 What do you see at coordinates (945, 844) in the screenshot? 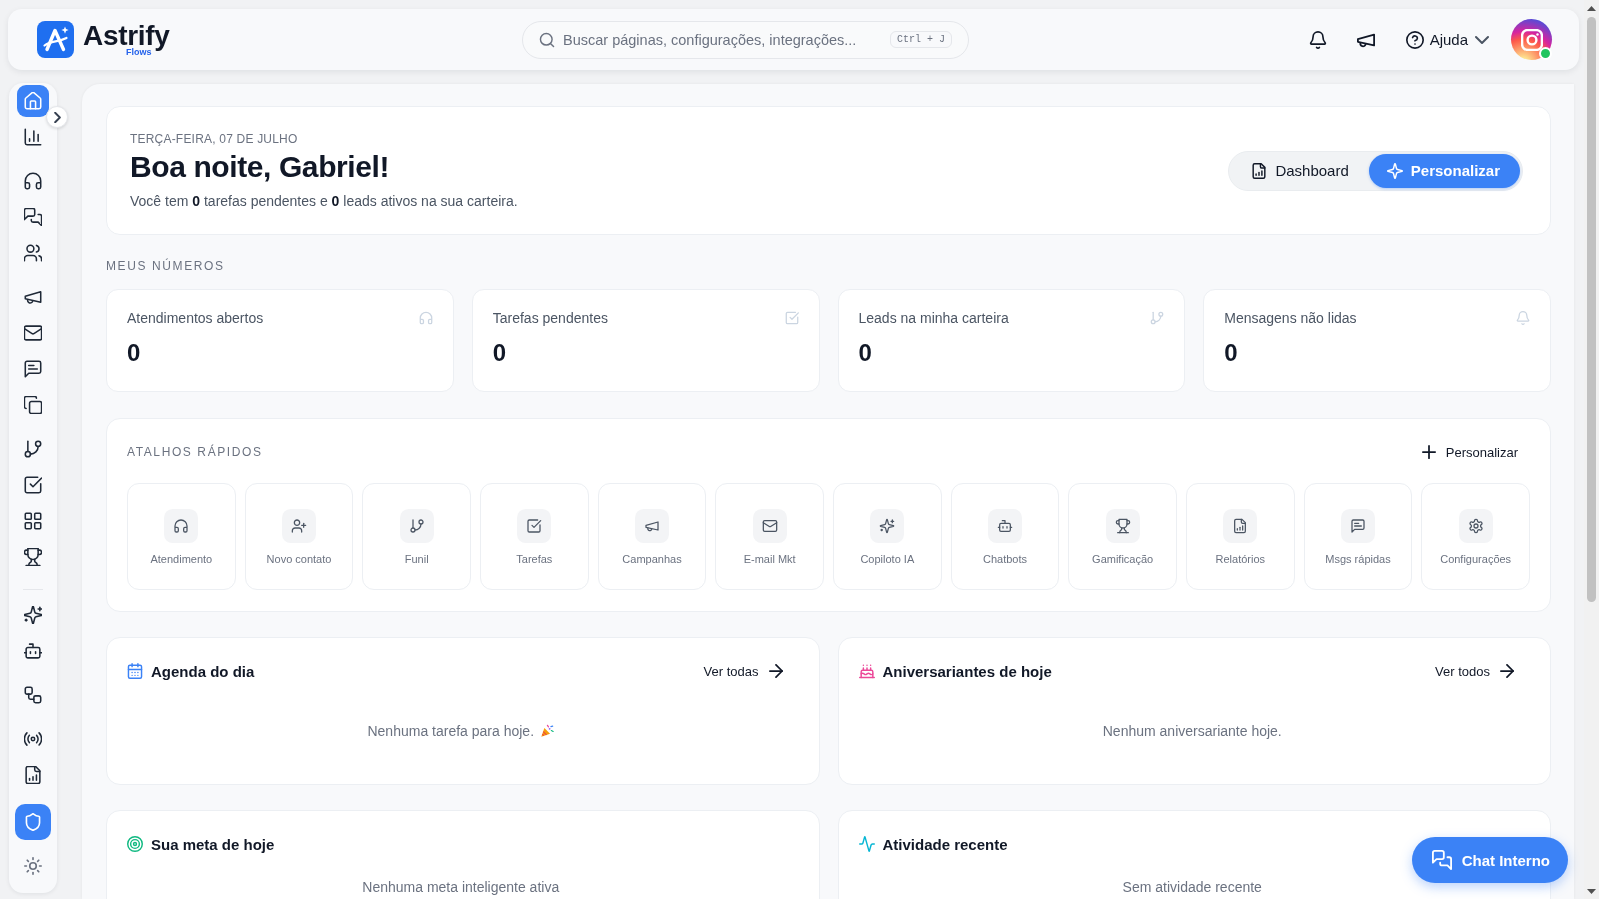
I see `panel-title: Atividade recente` at bounding box center [945, 844].